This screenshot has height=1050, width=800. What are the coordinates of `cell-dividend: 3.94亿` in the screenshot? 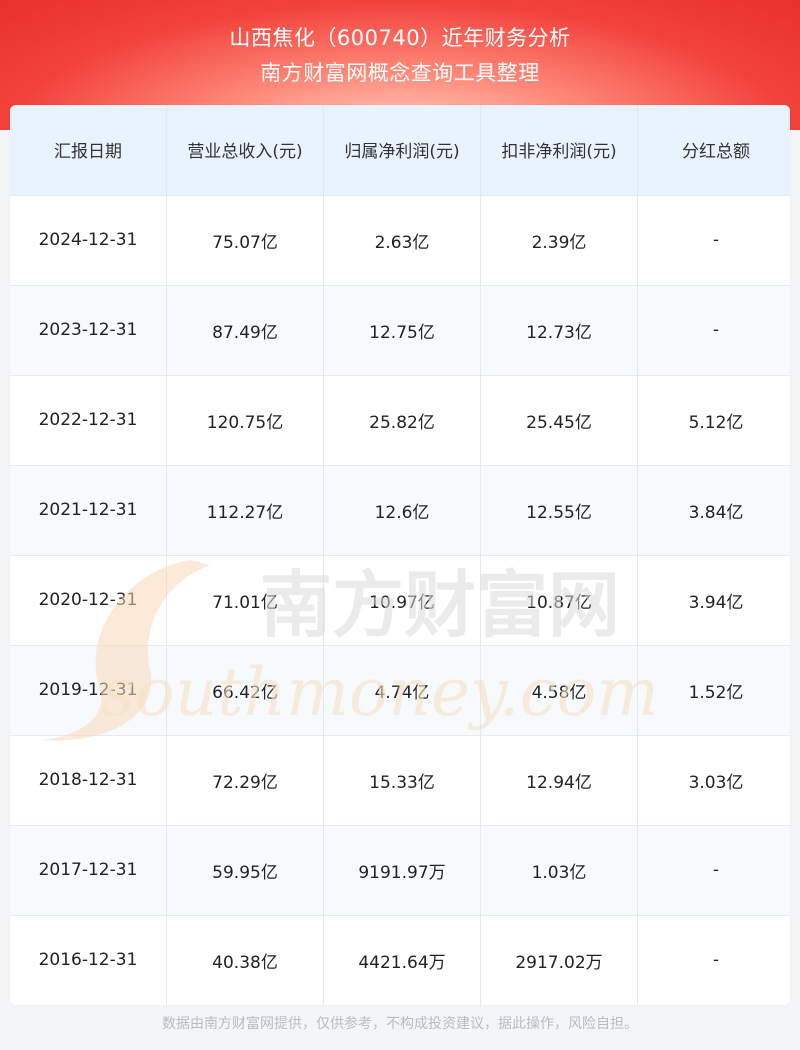 It's located at (716, 602).